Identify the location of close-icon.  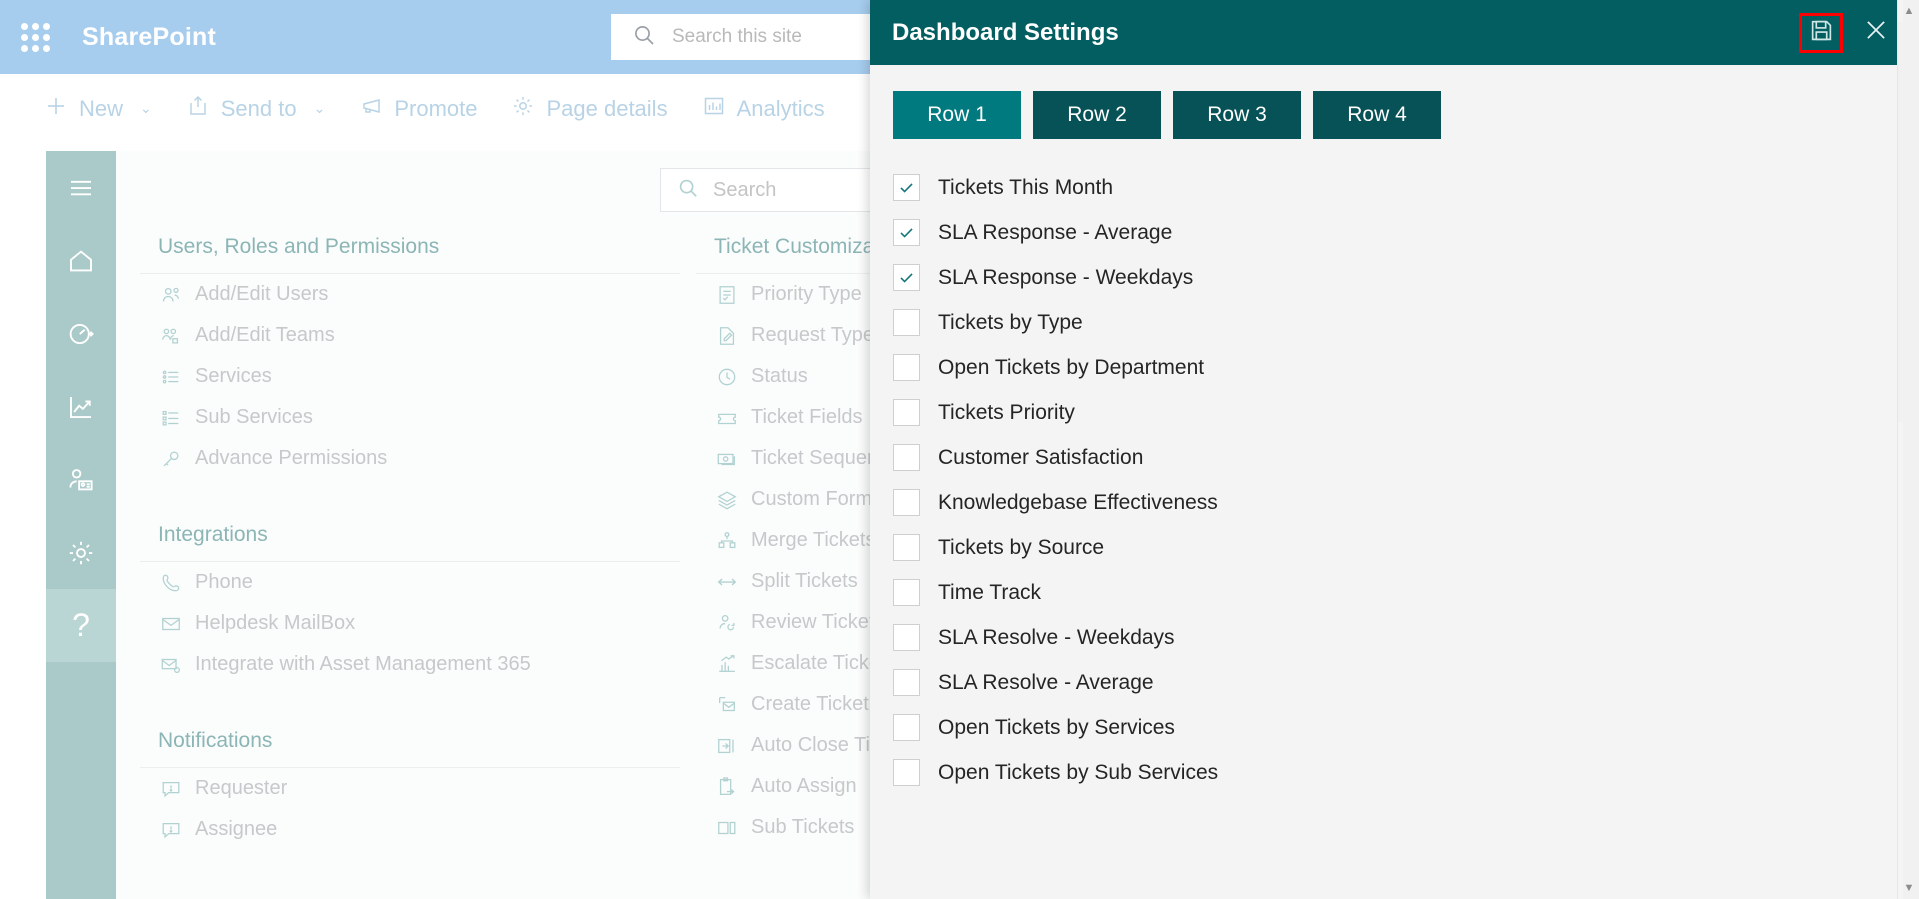
(1876, 32).